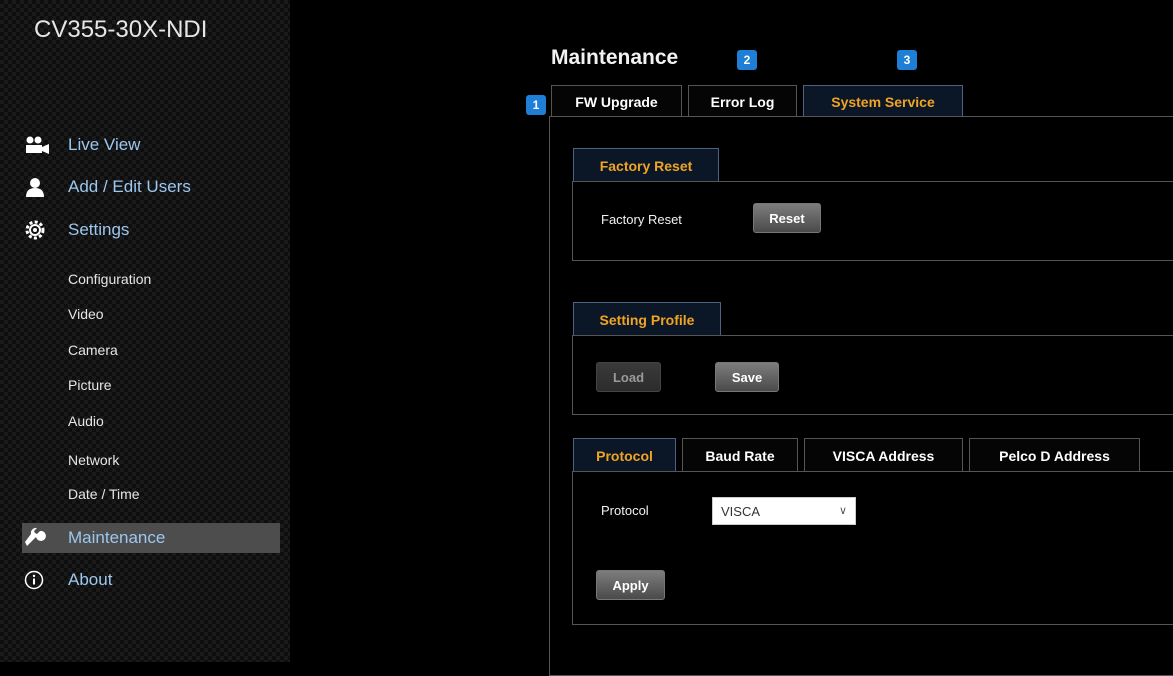  I want to click on sidebar-item-label: Settings, so click(99, 229).